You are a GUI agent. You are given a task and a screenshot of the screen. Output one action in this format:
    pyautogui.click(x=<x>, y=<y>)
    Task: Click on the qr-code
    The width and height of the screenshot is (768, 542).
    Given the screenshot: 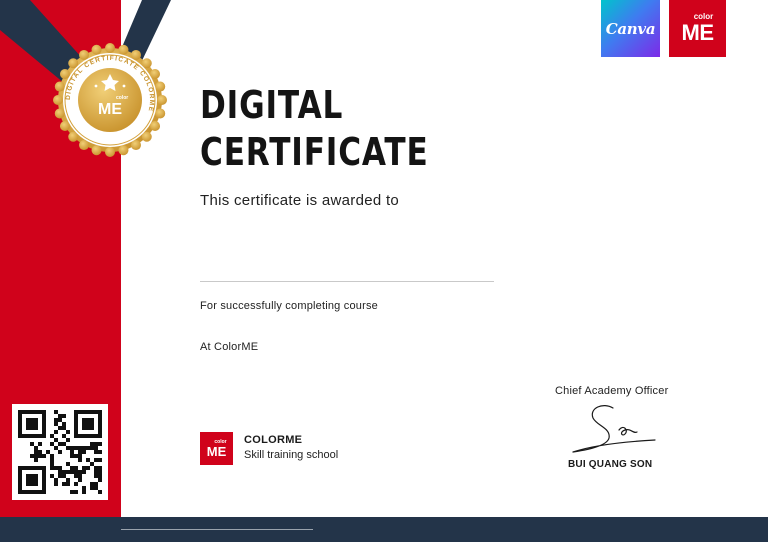 What is the action you would take?
    pyautogui.click(x=60, y=452)
    